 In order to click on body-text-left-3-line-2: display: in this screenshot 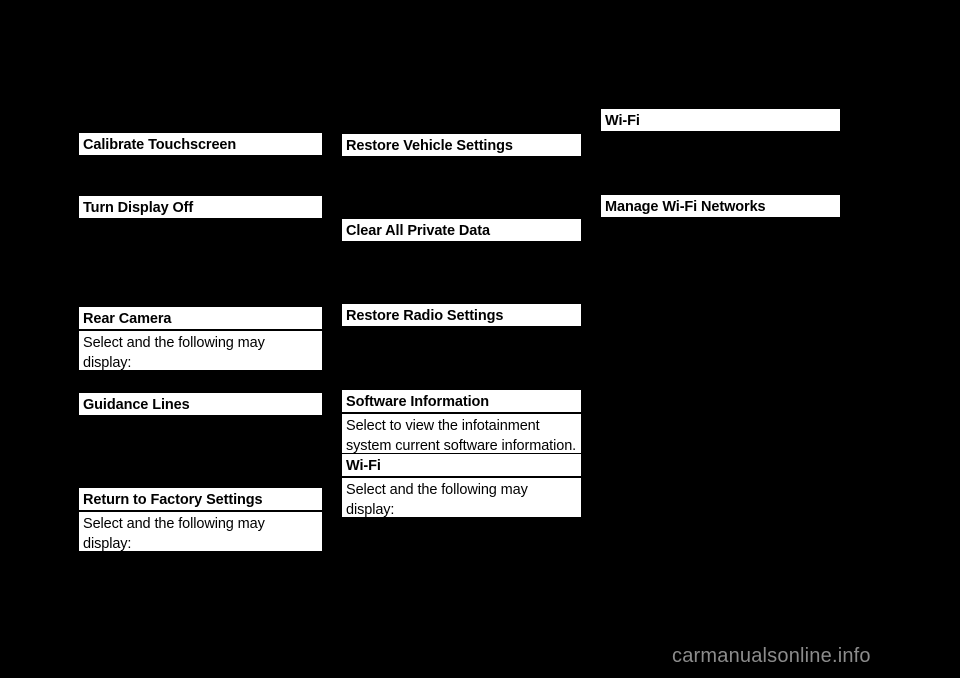, I will do `click(107, 363)`.